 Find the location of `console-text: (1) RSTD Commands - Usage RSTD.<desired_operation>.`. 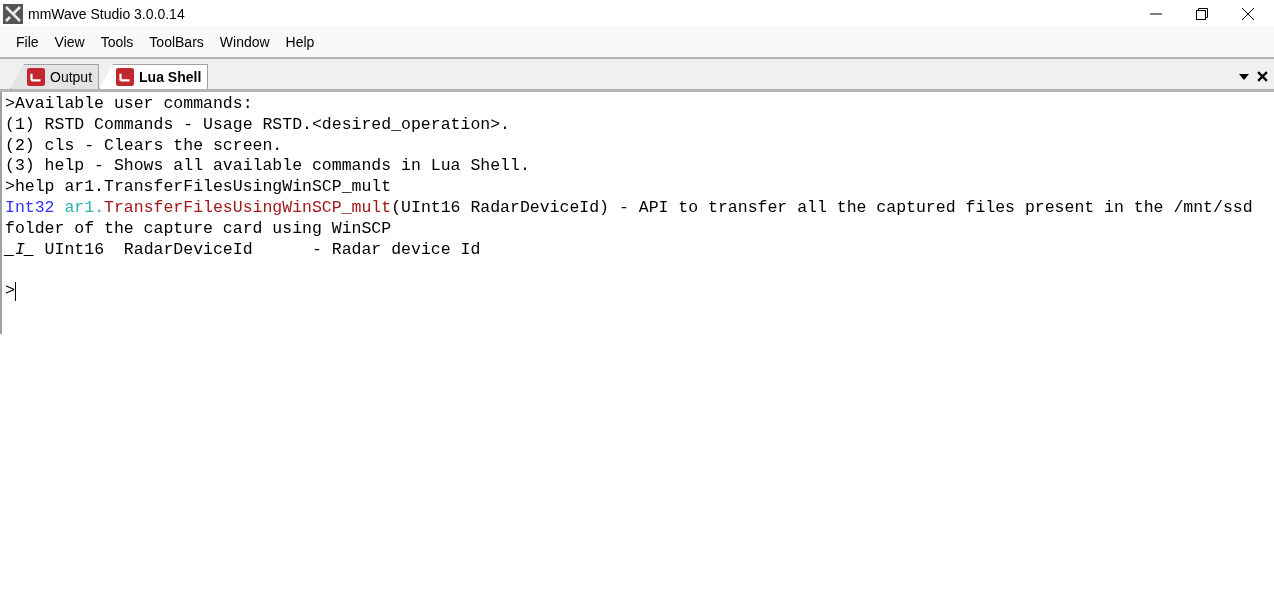

console-text: (1) RSTD Commands - Usage RSTD.<desired_operation>. is located at coordinates (257, 124).